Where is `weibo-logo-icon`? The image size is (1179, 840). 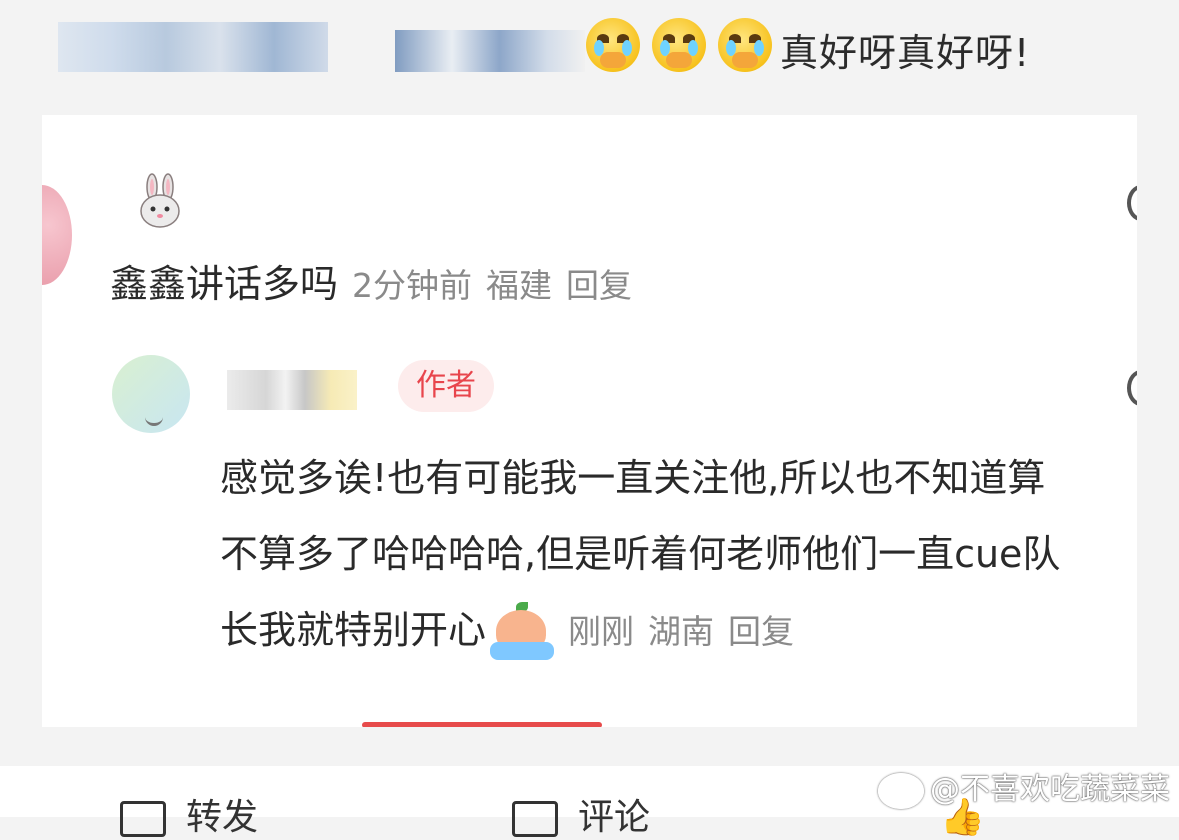 weibo-logo-icon is located at coordinates (901, 790).